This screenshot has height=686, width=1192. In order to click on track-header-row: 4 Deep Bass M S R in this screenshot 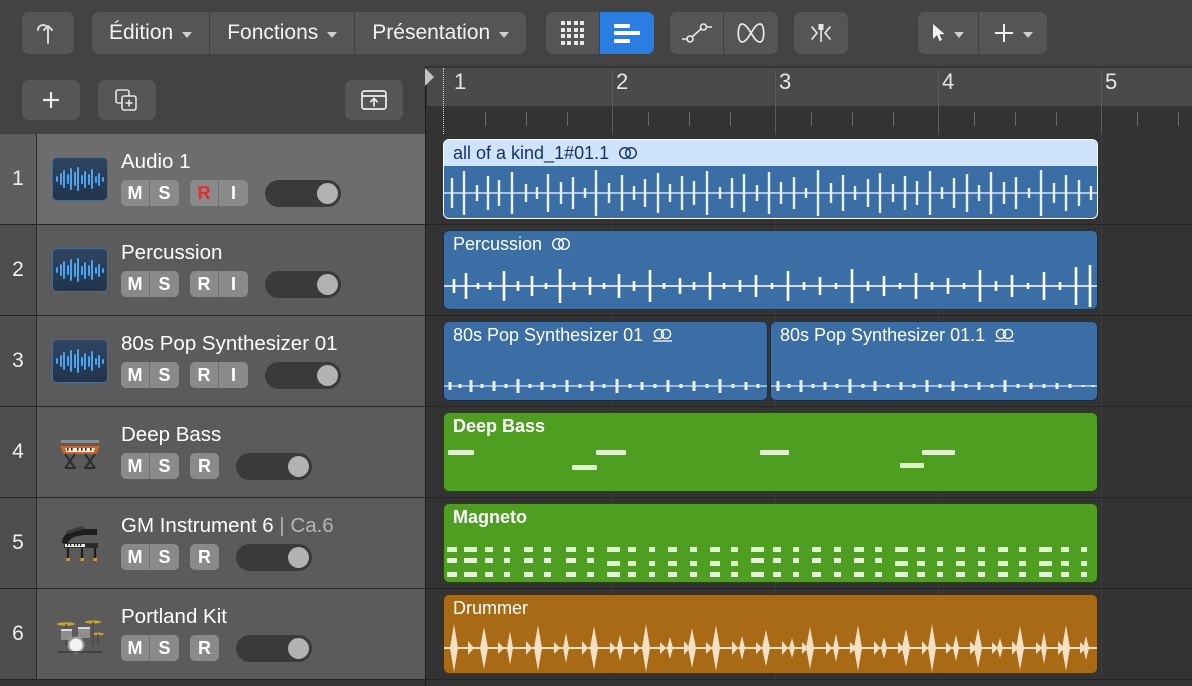, I will do `click(212, 452)`.